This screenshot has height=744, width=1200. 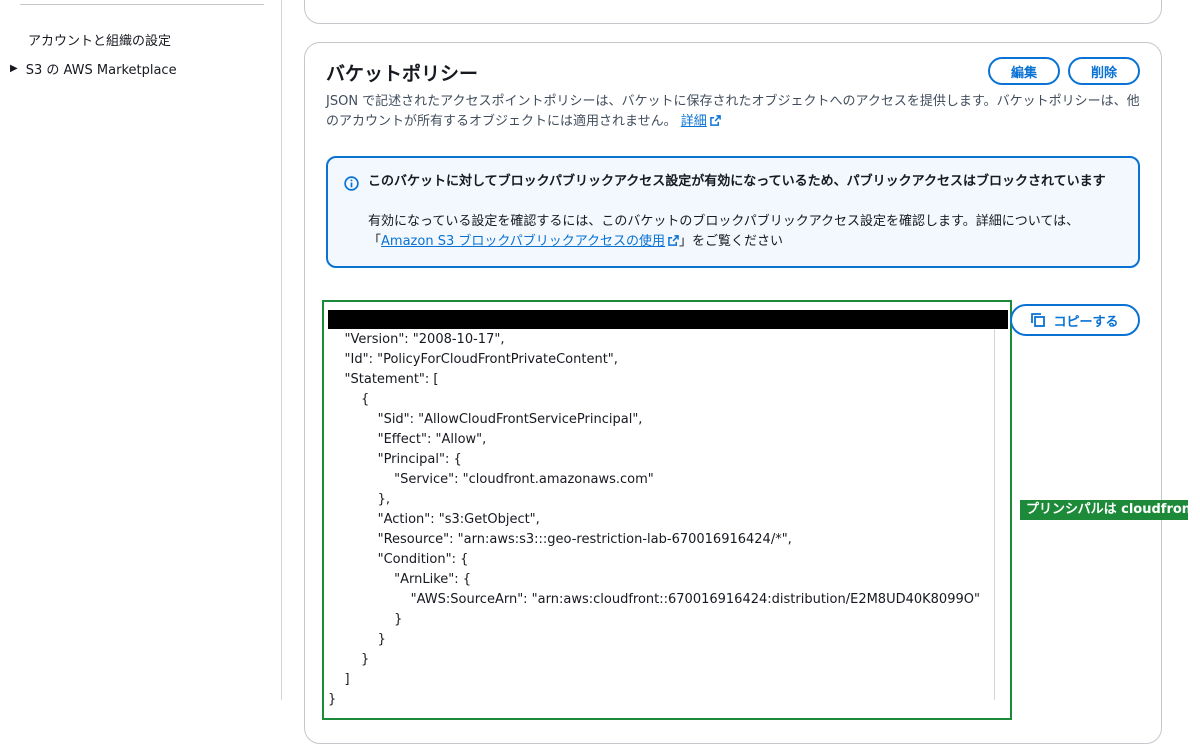 I want to click on details-link: 詳細, so click(x=694, y=121).